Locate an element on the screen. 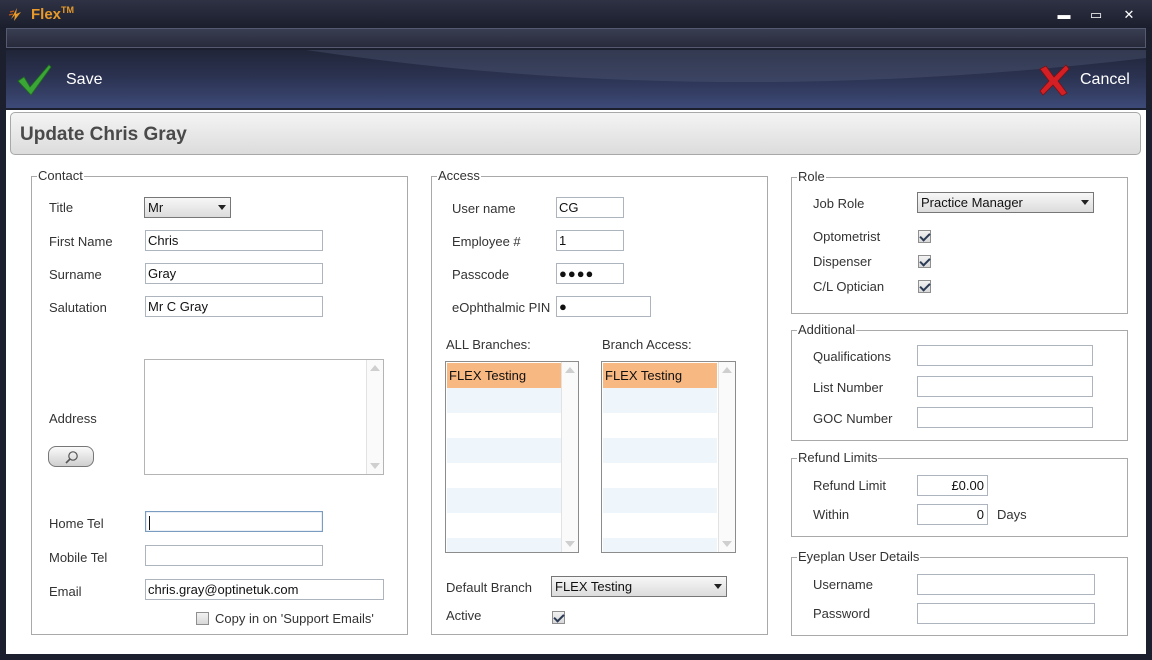 The width and height of the screenshot is (1152, 660). passcode-input: ●●●● is located at coordinates (590, 273).